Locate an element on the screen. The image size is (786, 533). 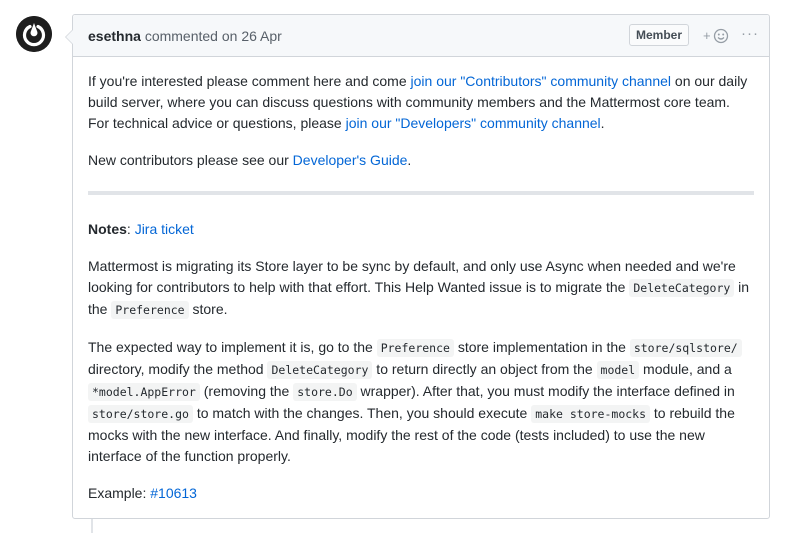
text: store. is located at coordinates (208, 309).